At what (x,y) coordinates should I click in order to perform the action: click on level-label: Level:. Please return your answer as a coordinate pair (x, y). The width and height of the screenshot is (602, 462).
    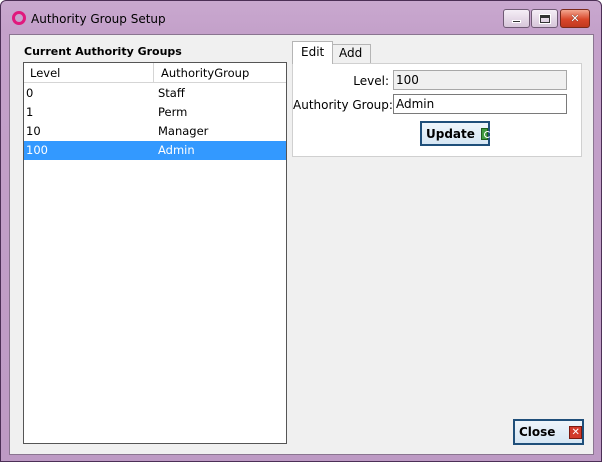
    Looking at the image, I should click on (371, 81).